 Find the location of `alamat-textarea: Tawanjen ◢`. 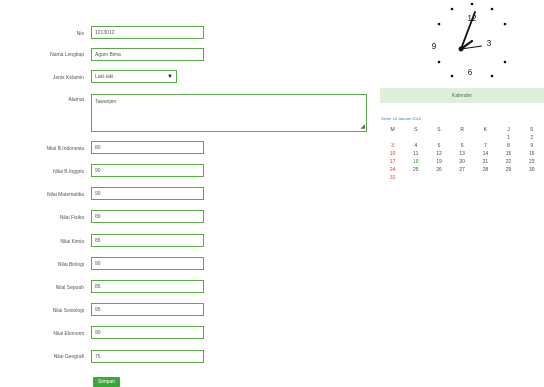

alamat-textarea: Tawanjen ◢ is located at coordinates (229, 113).